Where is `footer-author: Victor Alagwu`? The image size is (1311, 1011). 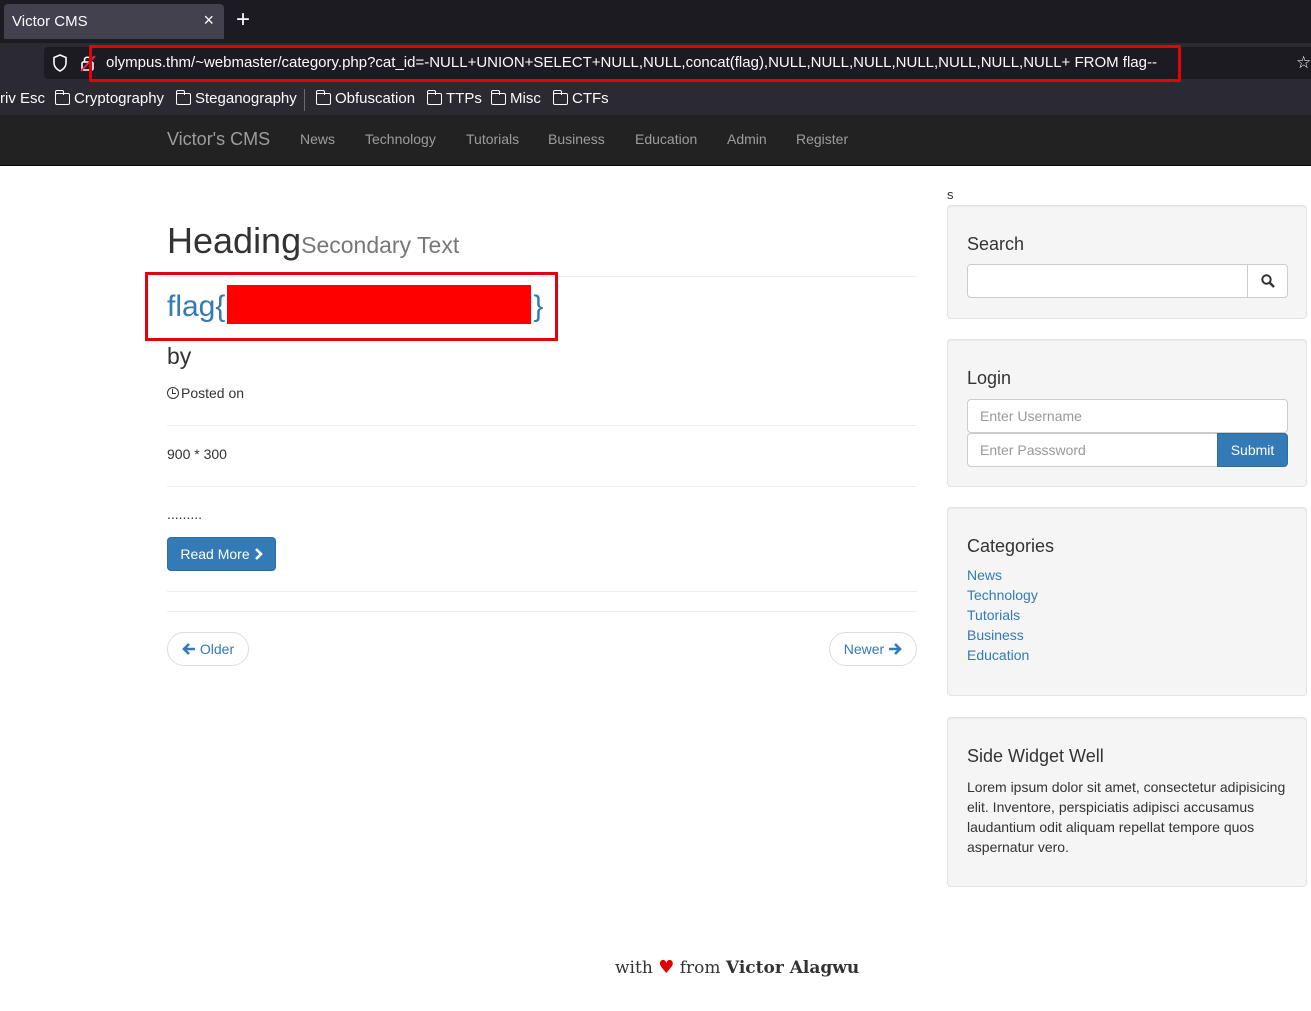
footer-author: Victor Alagwu is located at coordinates (792, 968).